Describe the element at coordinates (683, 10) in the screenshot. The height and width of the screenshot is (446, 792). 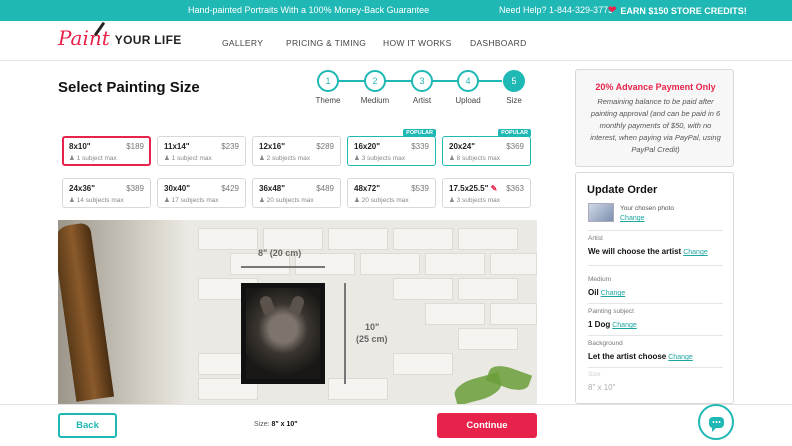
I see `store-credits-label: EARN $150 STORE CREDITS!` at that location.